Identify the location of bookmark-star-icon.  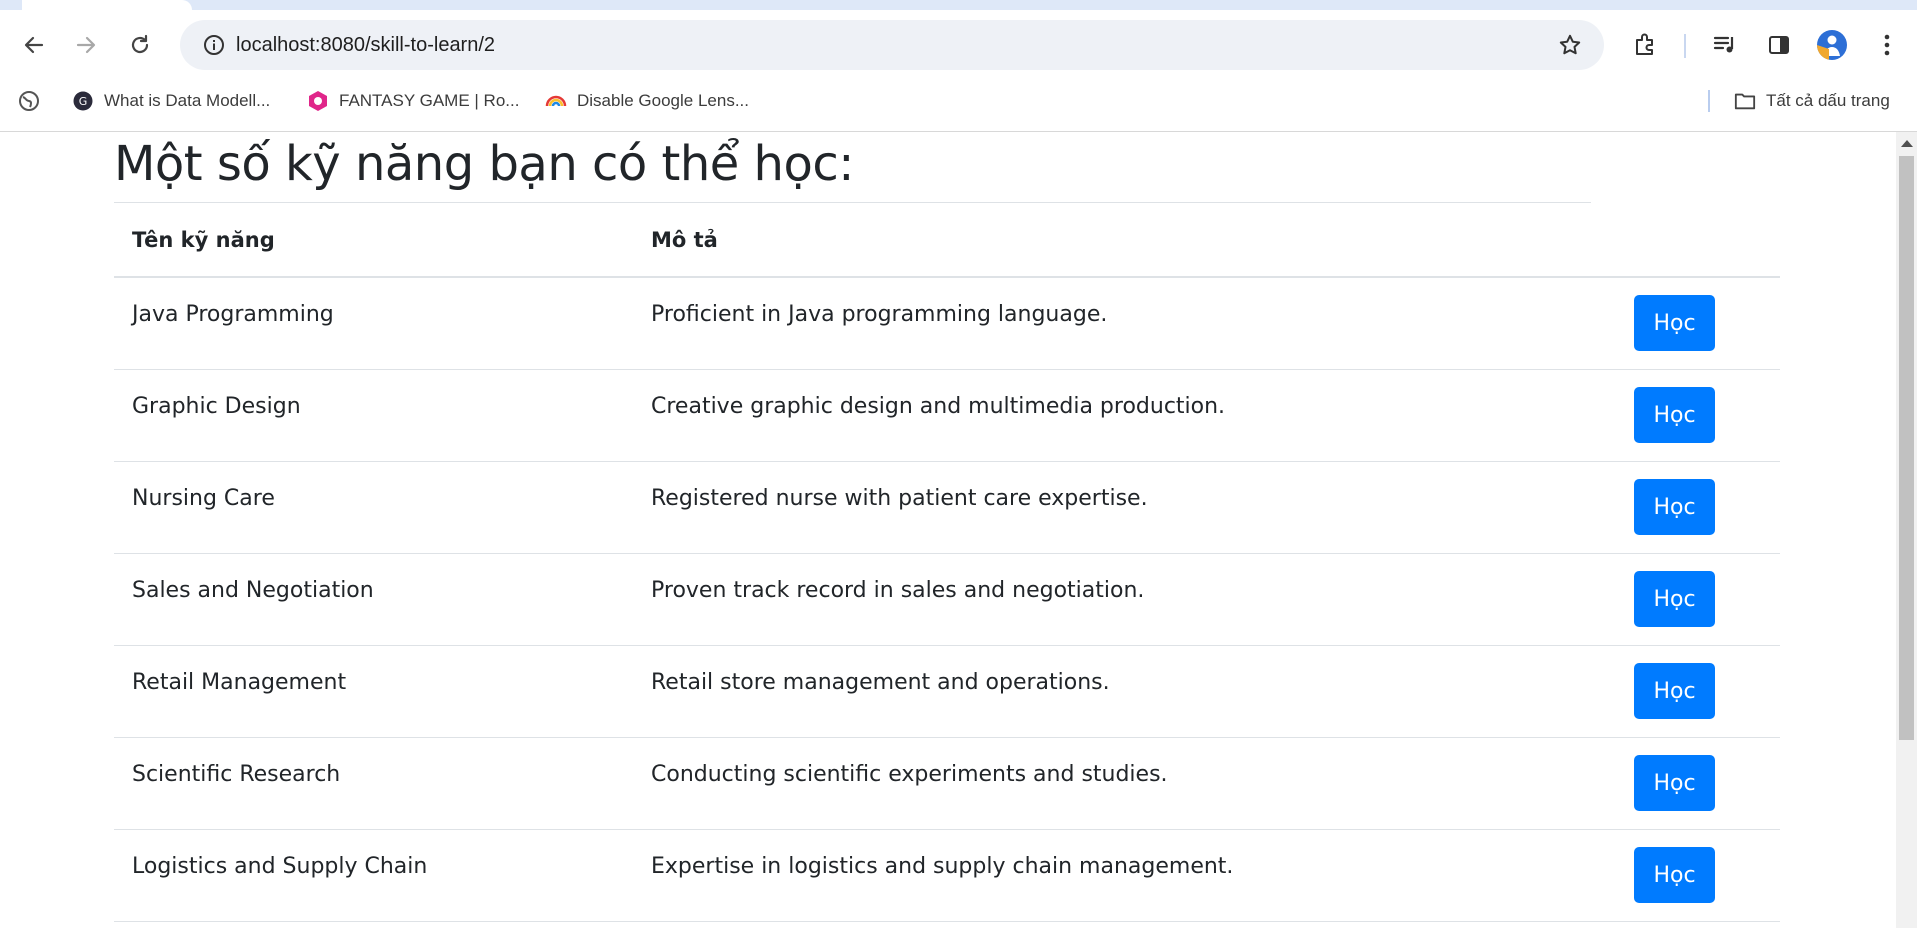
(1570, 45).